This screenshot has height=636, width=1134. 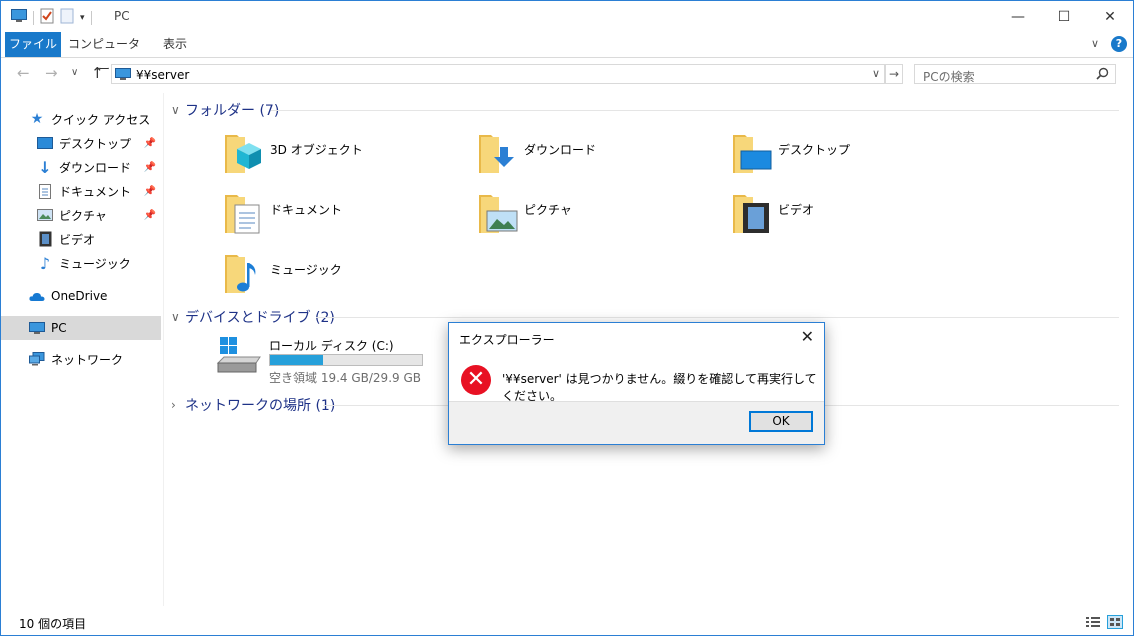 I want to click on ok-button: OK, so click(x=781, y=421).